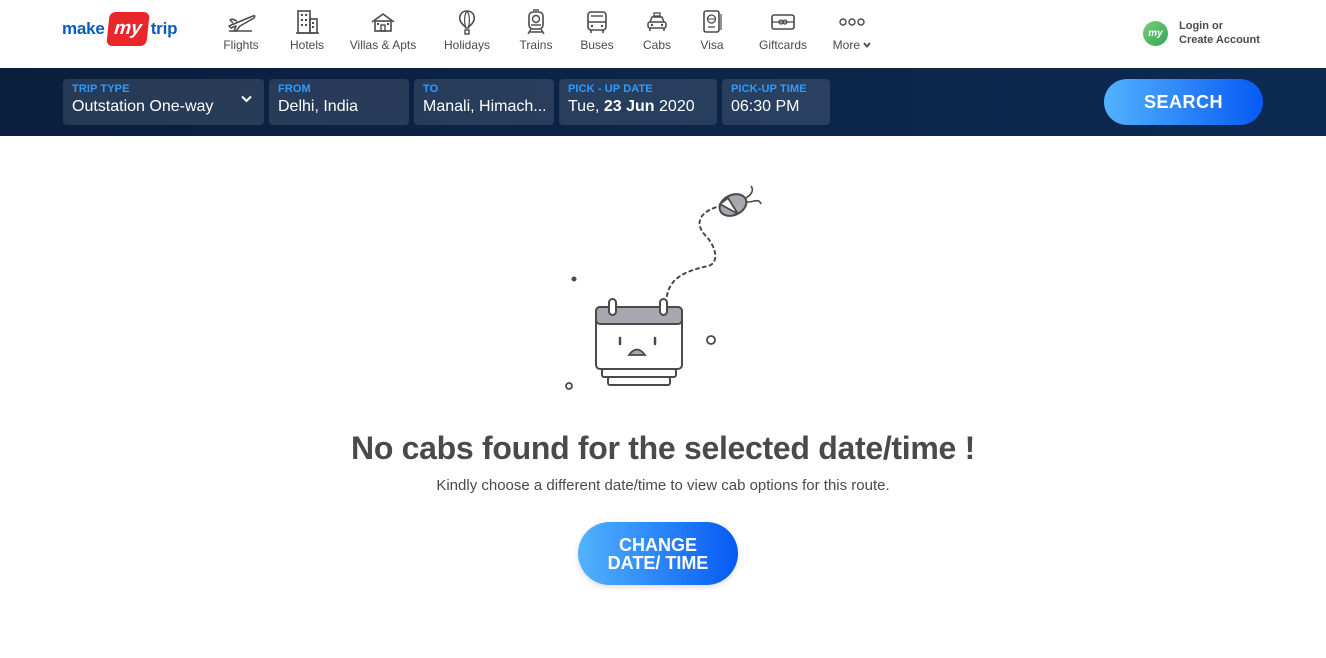 The image size is (1326, 658). I want to click on trip-type-value: Outstation One-way, so click(143, 106).